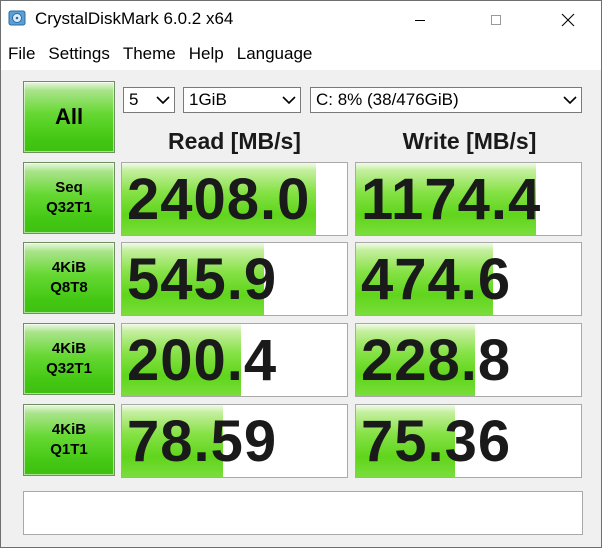 Image resolution: width=602 pixels, height=548 pixels. What do you see at coordinates (69, 187) in the screenshot?
I see `test-button-line1: Seq` at bounding box center [69, 187].